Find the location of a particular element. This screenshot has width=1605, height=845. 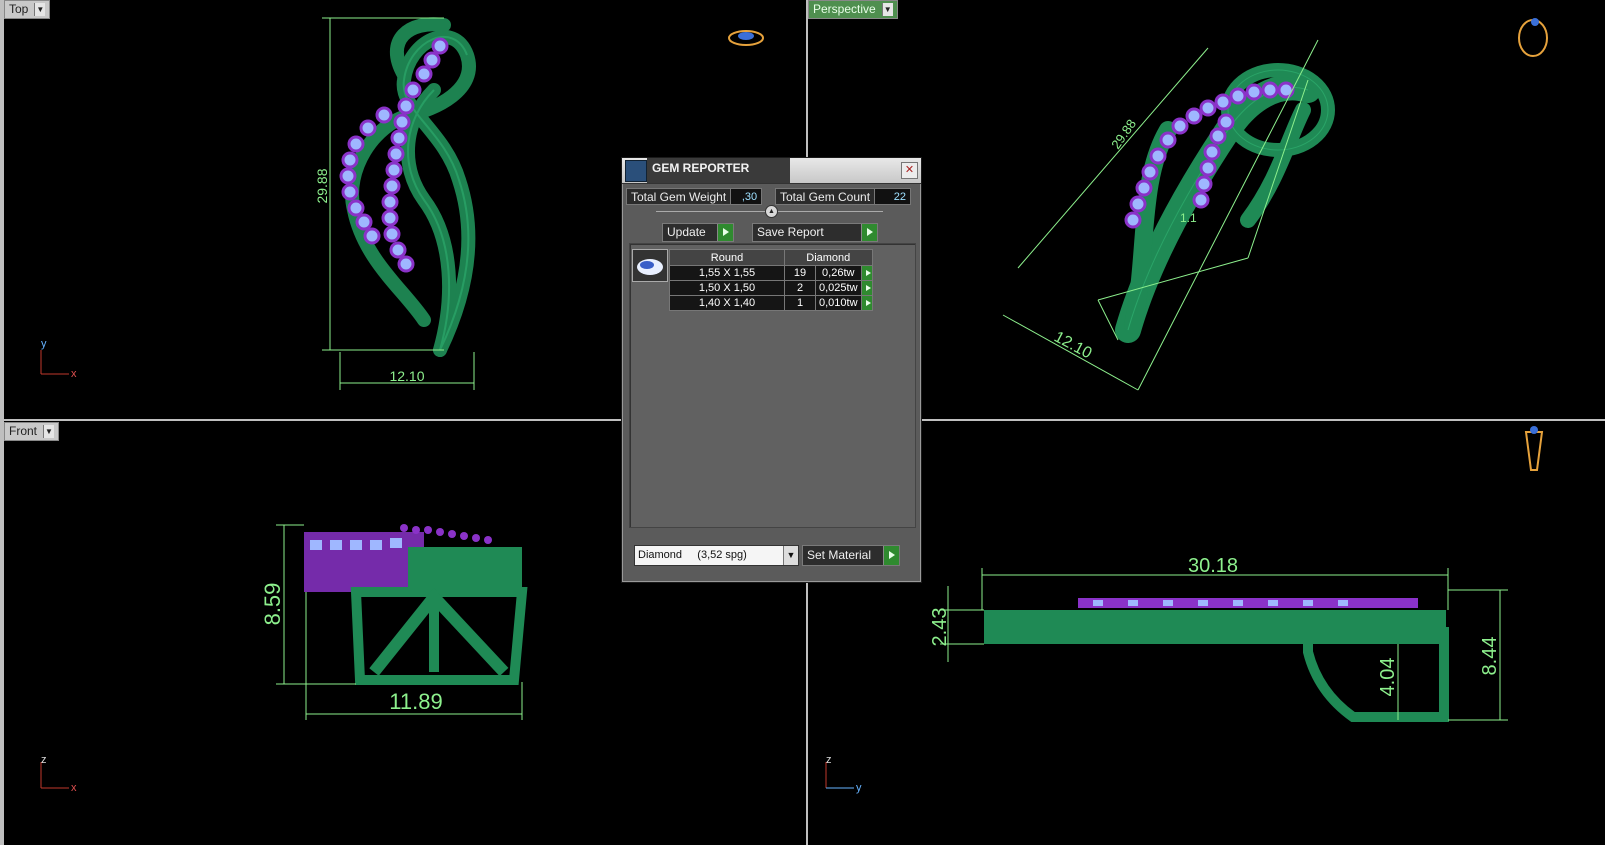

table-row: 1,40 X 1,40 1 0,010tw is located at coordinates (771, 303).